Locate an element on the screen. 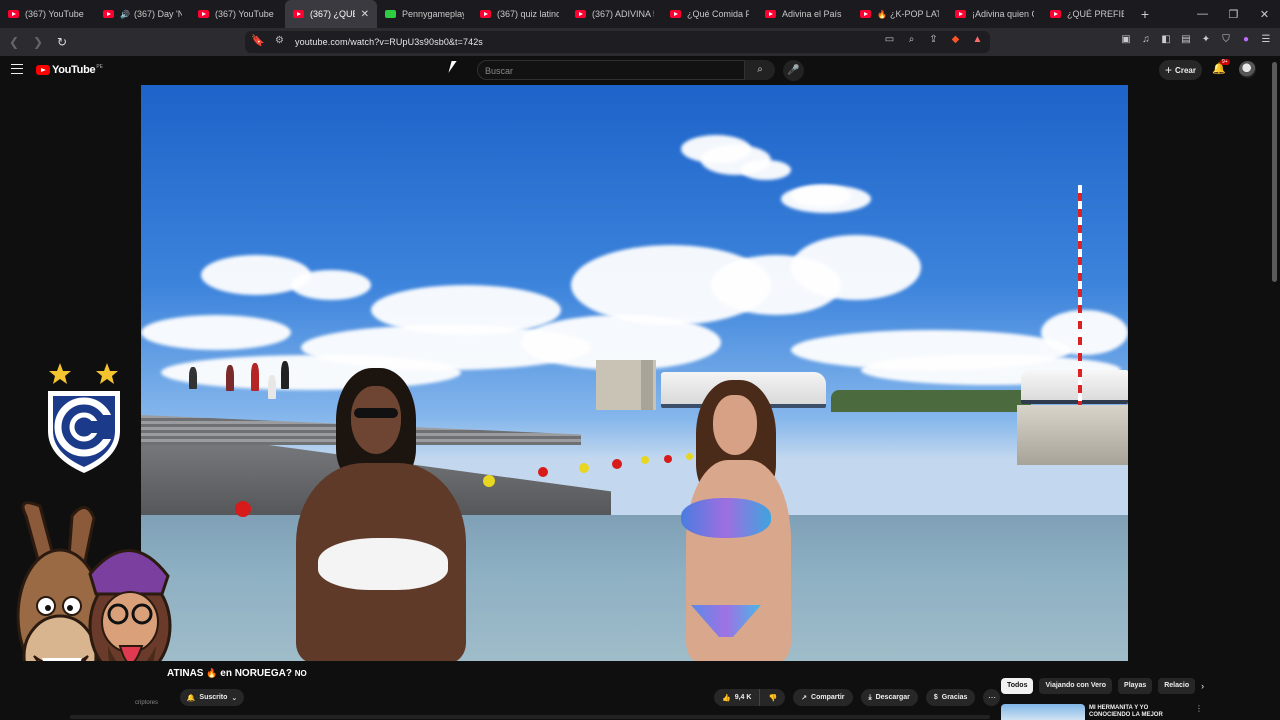  video-title-suffix: NO is located at coordinates (300, 673).